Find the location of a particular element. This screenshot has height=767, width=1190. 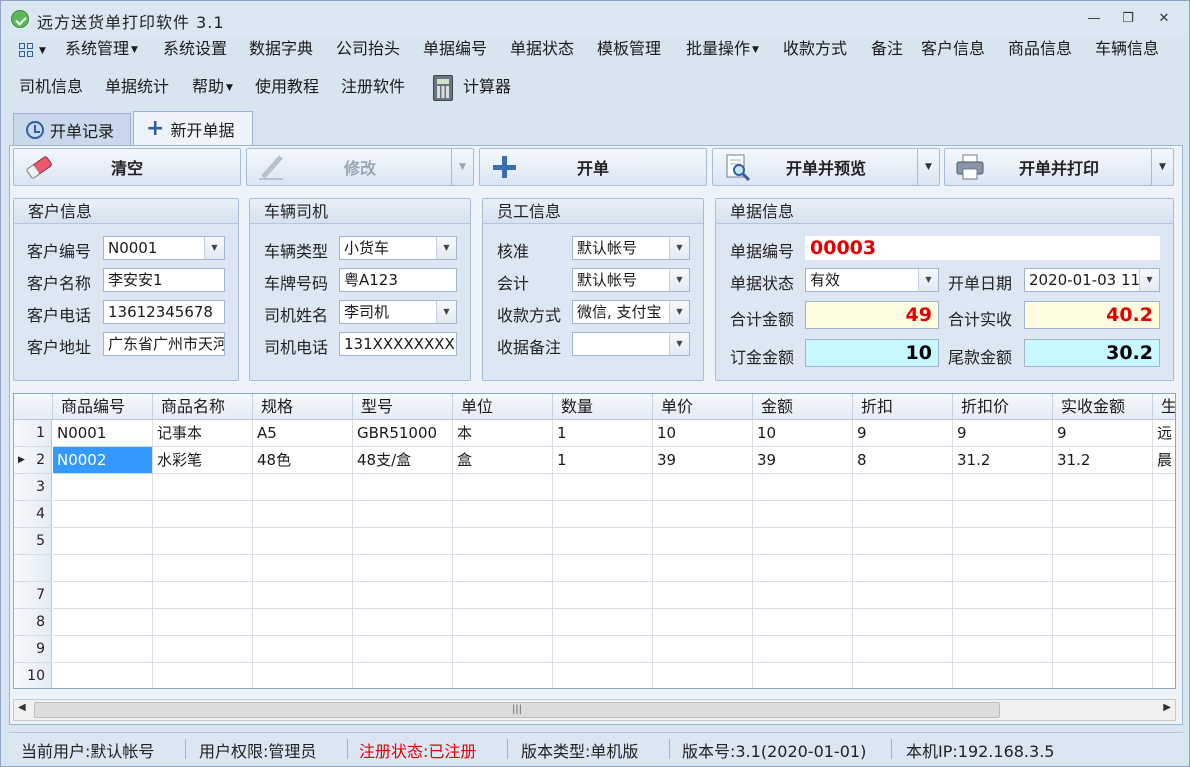

menu-product-info: 商品信息 is located at coordinates (1040, 49).